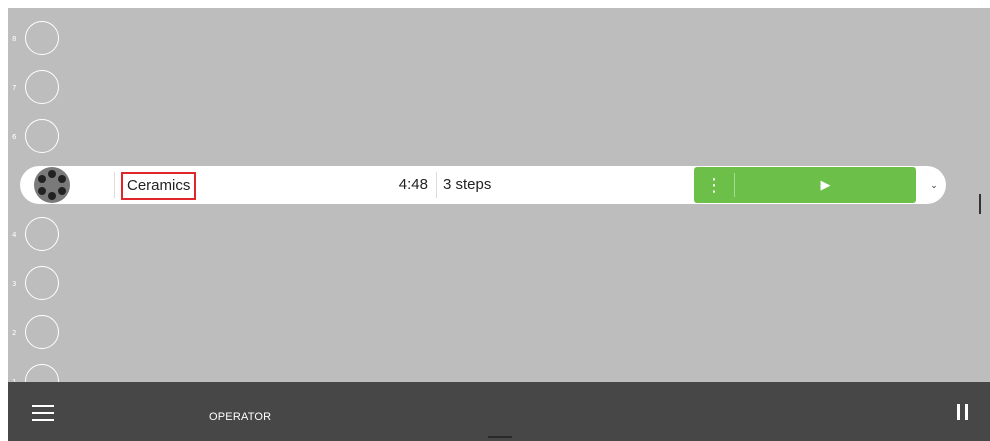  What do you see at coordinates (963, 412) in the screenshot?
I see `pause-icon` at bounding box center [963, 412].